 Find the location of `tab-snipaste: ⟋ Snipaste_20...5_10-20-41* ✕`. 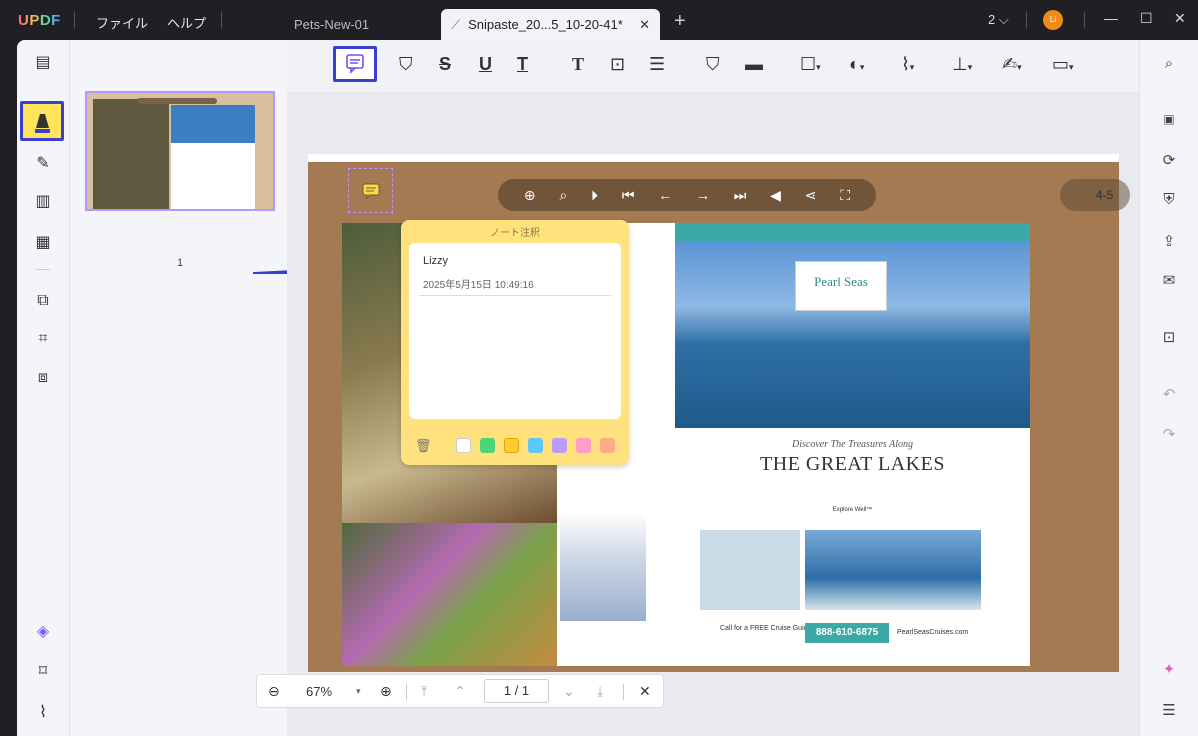

tab-snipaste: ⟋ Snipaste_20...5_10-20-41* ✕ is located at coordinates (550, 24).